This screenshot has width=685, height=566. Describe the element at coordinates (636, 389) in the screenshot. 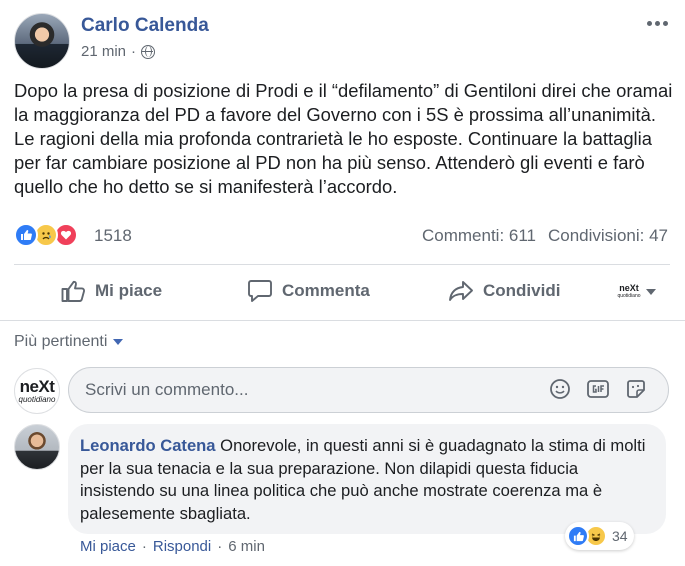

I see `sticker-icon` at that location.